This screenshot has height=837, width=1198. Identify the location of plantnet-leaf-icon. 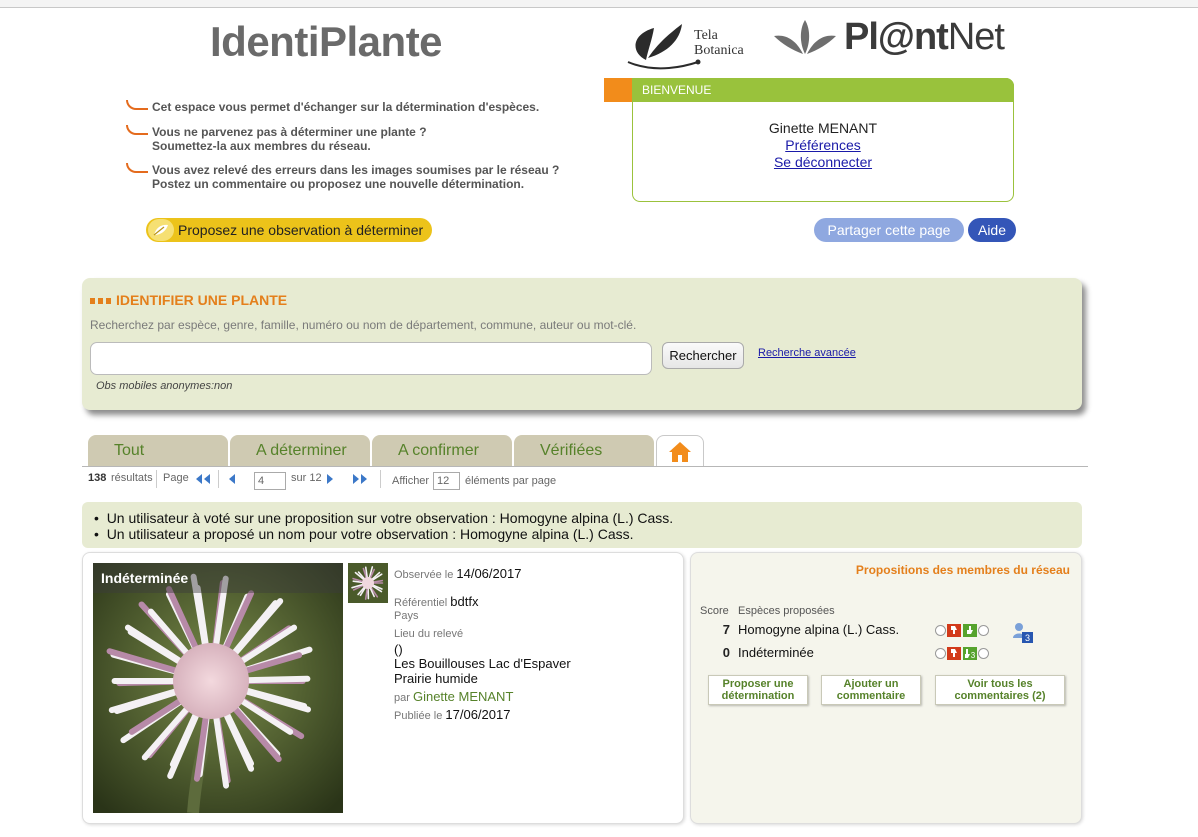
(805, 40).